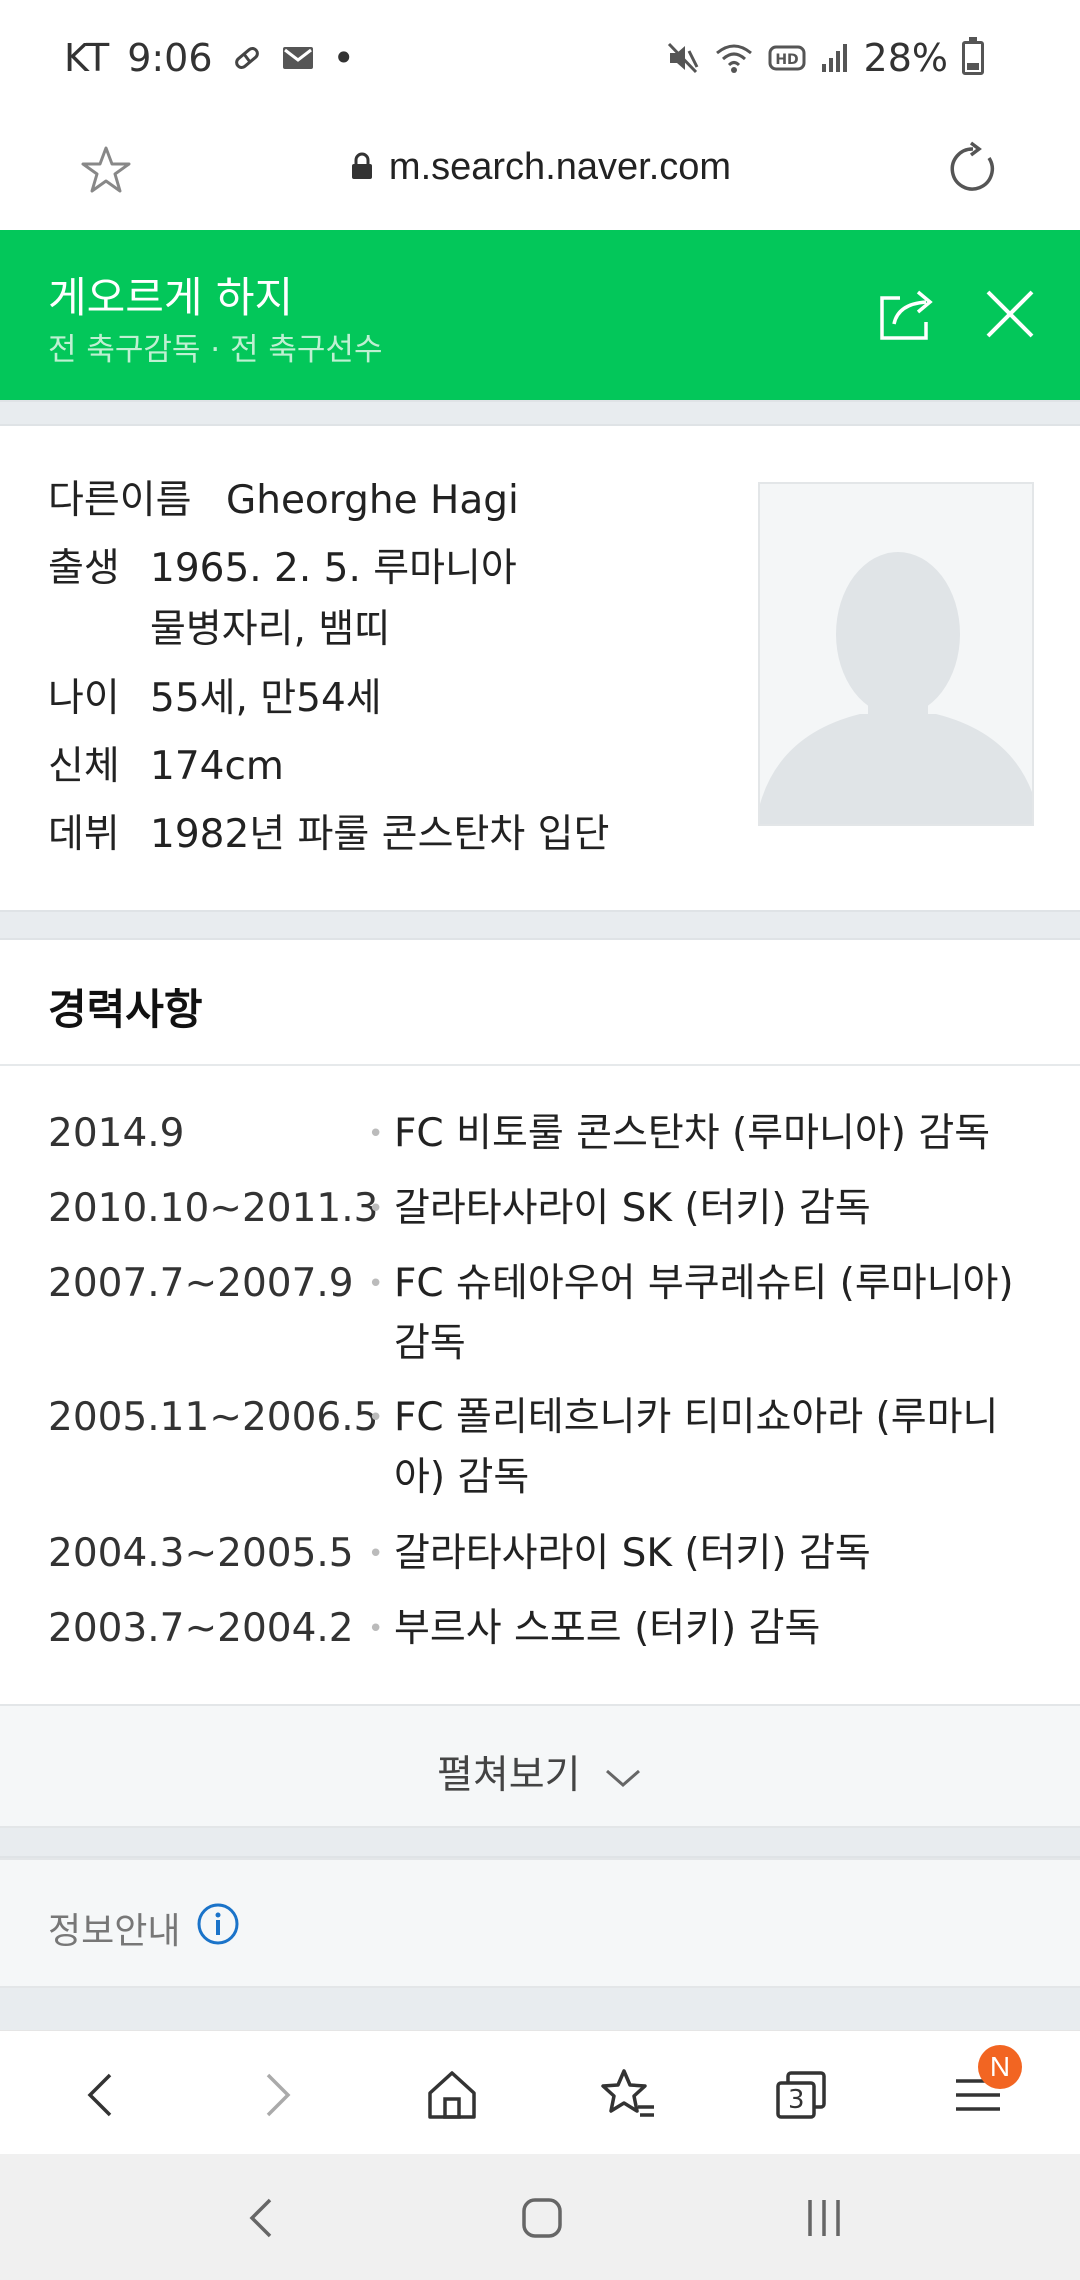  Describe the element at coordinates (908, 314) in the screenshot. I see `share-icon` at that location.